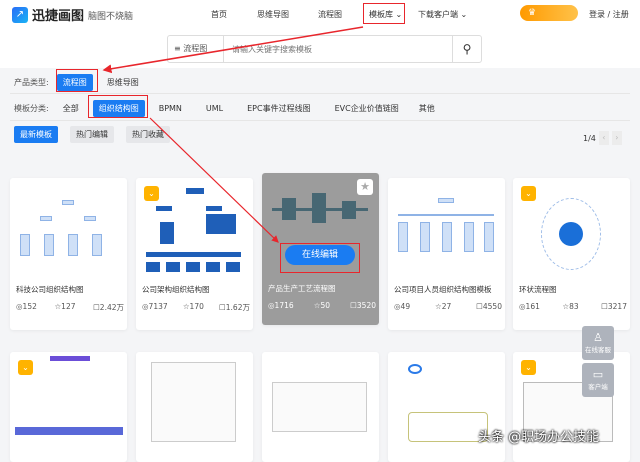 The width and height of the screenshot is (640, 462). I want to click on watermark: 头条 @职场办公技能, so click(539, 437).